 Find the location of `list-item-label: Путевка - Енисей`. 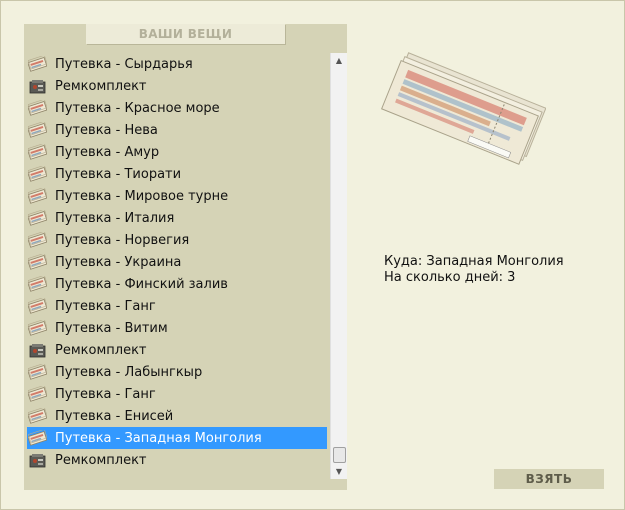

list-item-label: Путевка - Енисей is located at coordinates (114, 416).